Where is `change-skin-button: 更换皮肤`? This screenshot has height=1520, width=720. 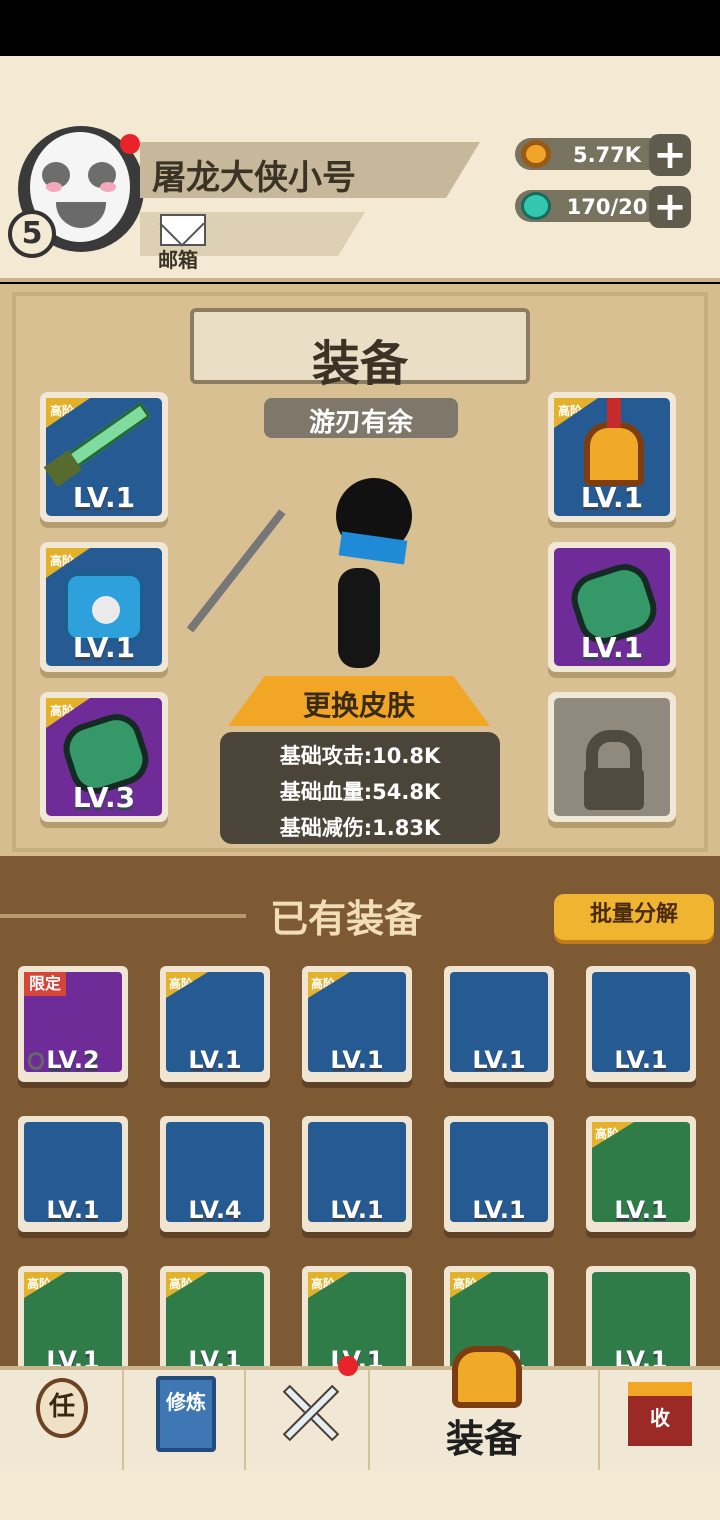 change-skin-button: 更换皮肤 is located at coordinates (359, 701).